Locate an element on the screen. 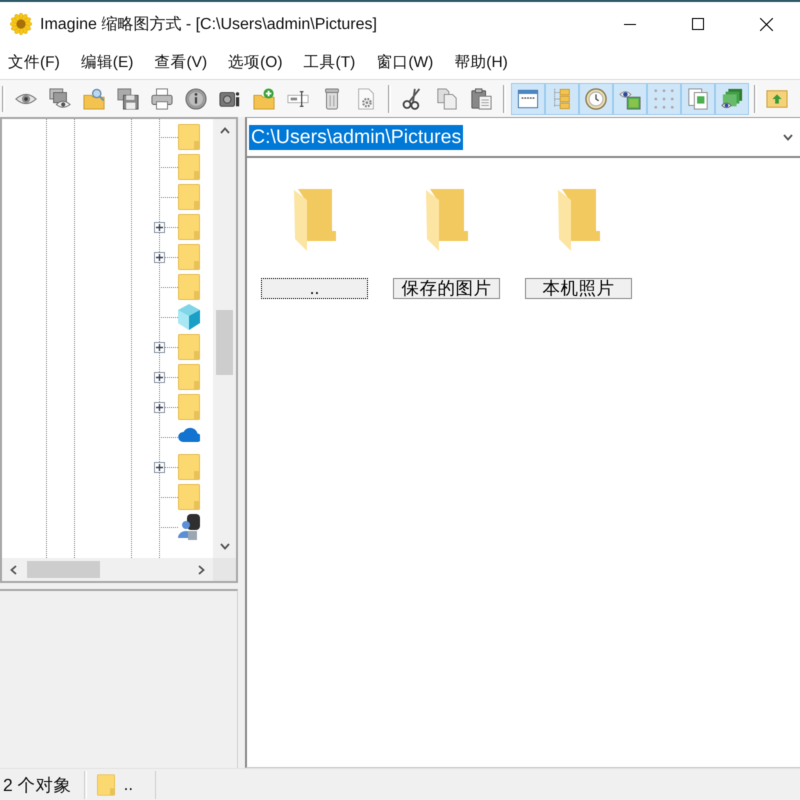  menu-item: 查看(V) is located at coordinates (181, 62).